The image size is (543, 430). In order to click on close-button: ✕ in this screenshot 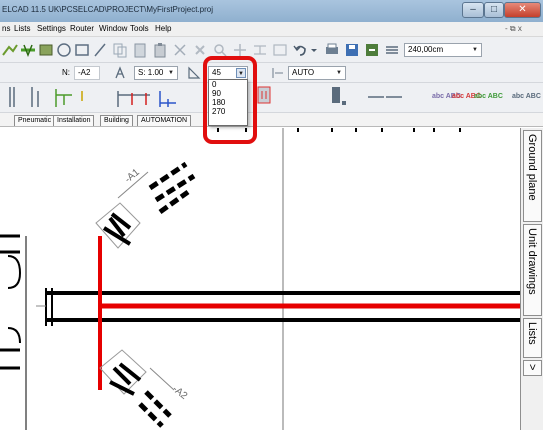, I will do `click(522, 10)`.